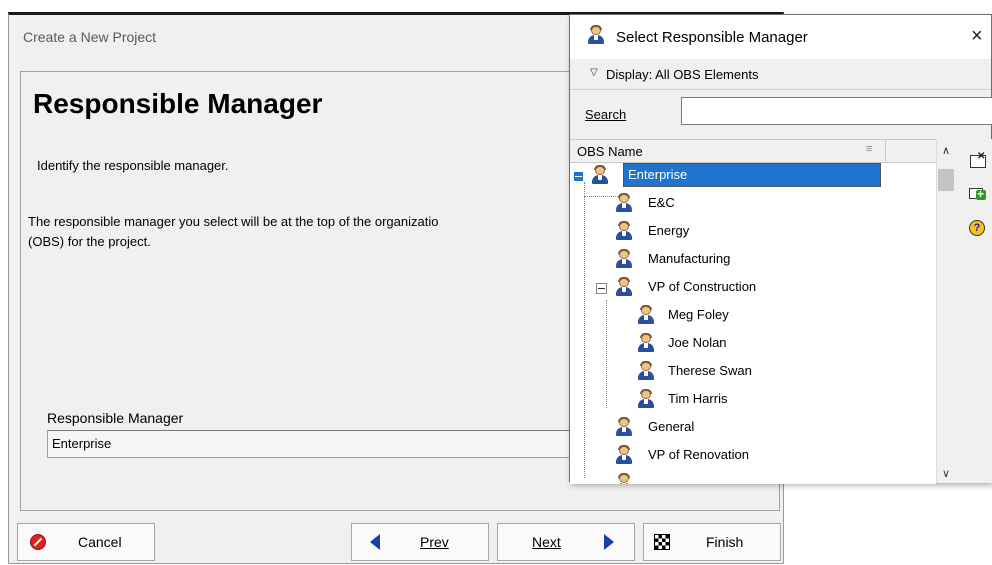 Image resolution: width=992 pixels, height=565 pixels. I want to click on dialog-title-bar: Select Responsible Manager ×, so click(780, 37).